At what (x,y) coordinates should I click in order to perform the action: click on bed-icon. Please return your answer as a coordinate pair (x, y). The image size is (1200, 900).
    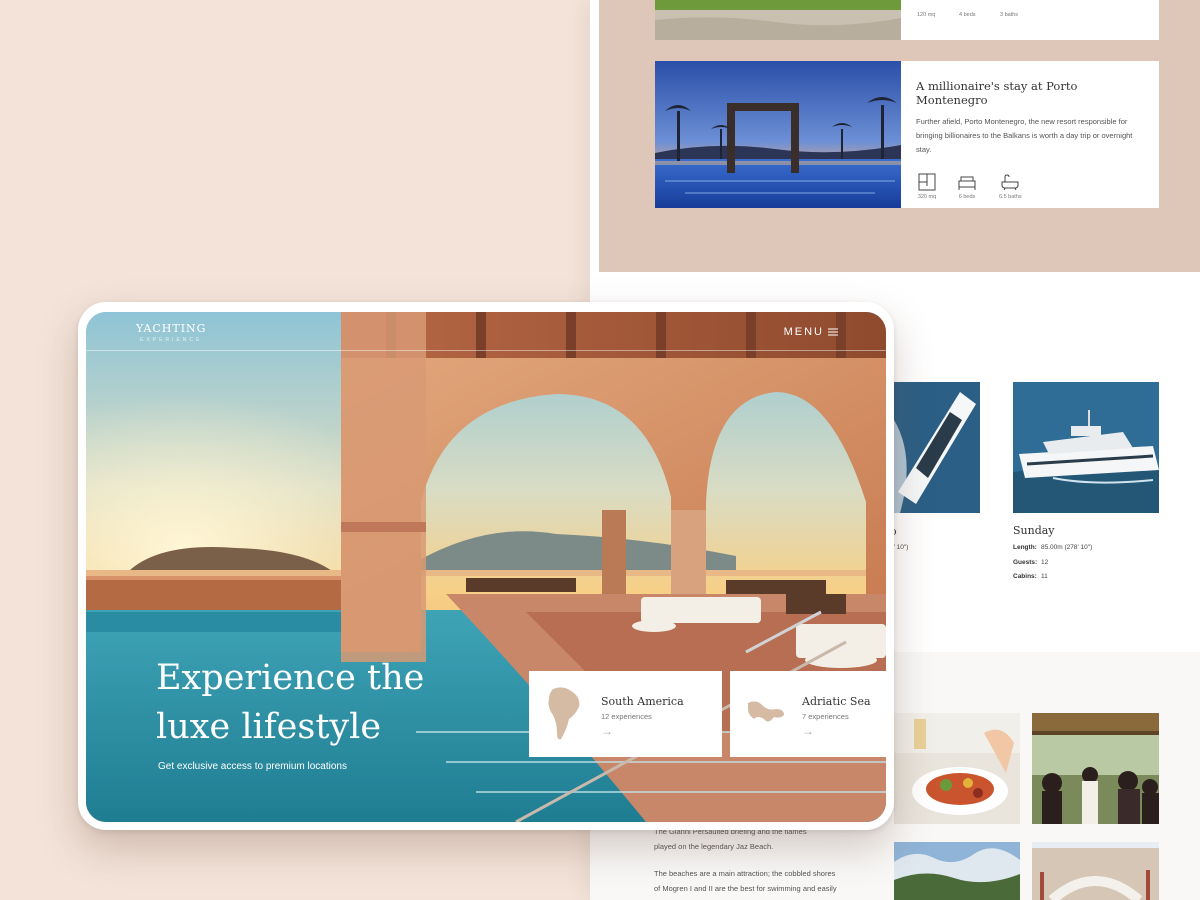
    Looking at the image, I should click on (967, 183).